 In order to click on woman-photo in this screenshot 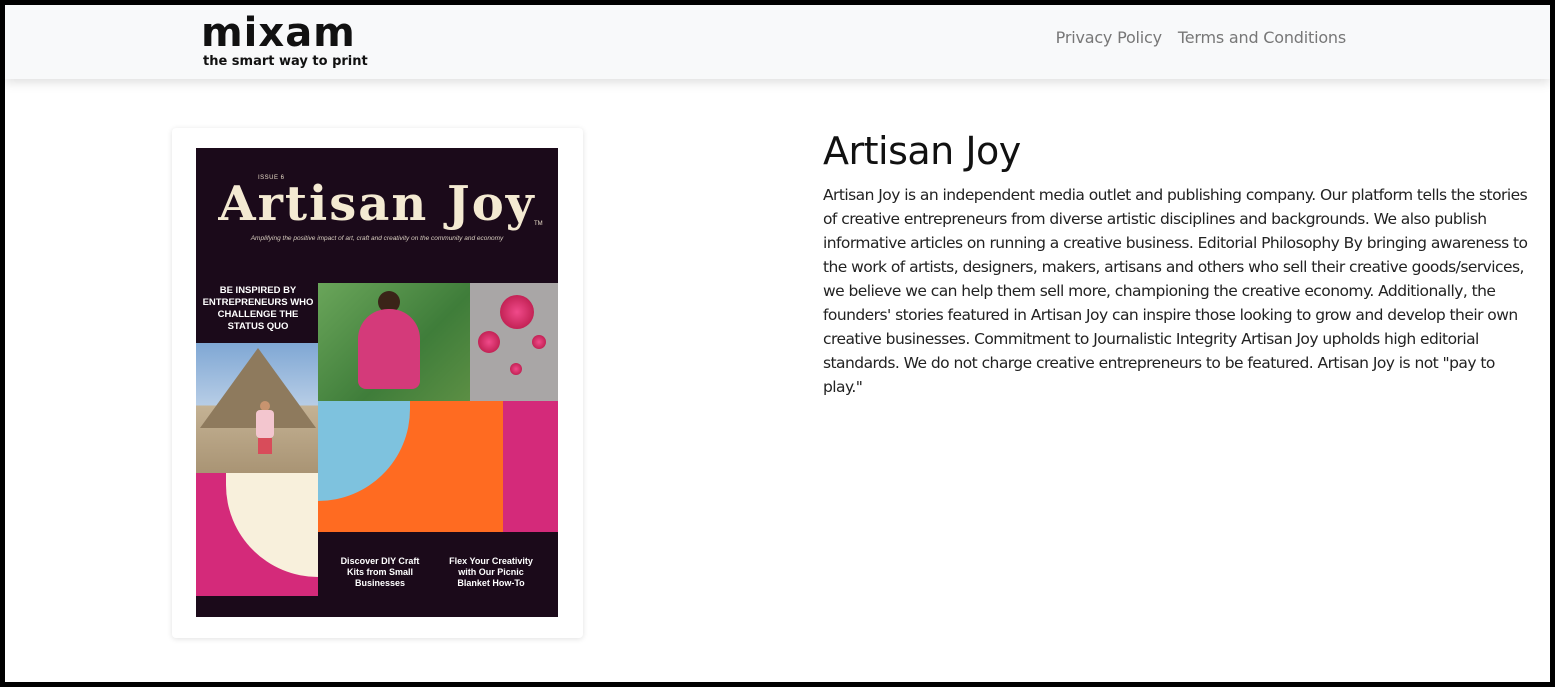, I will do `click(394, 342)`.